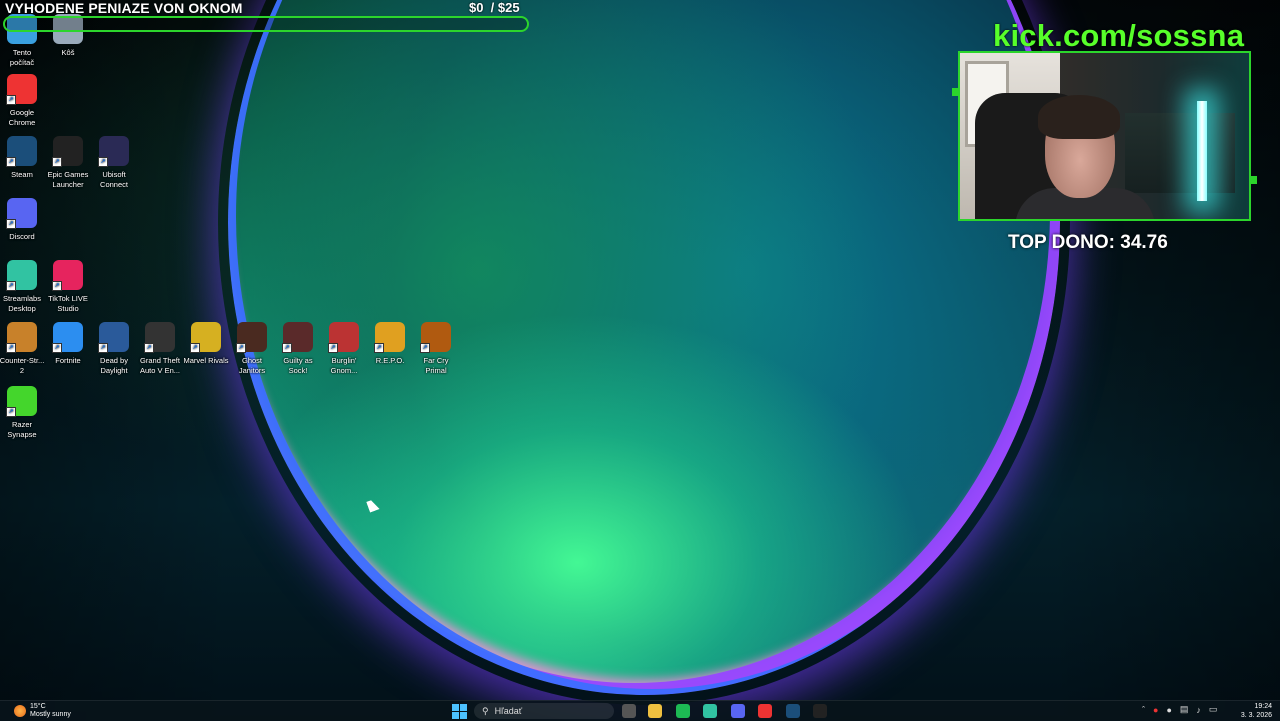 Image resolution: width=1280 pixels, height=721 pixels. Describe the element at coordinates (266, 24) in the screenshot. I see `donation-goal-bar` at that location.